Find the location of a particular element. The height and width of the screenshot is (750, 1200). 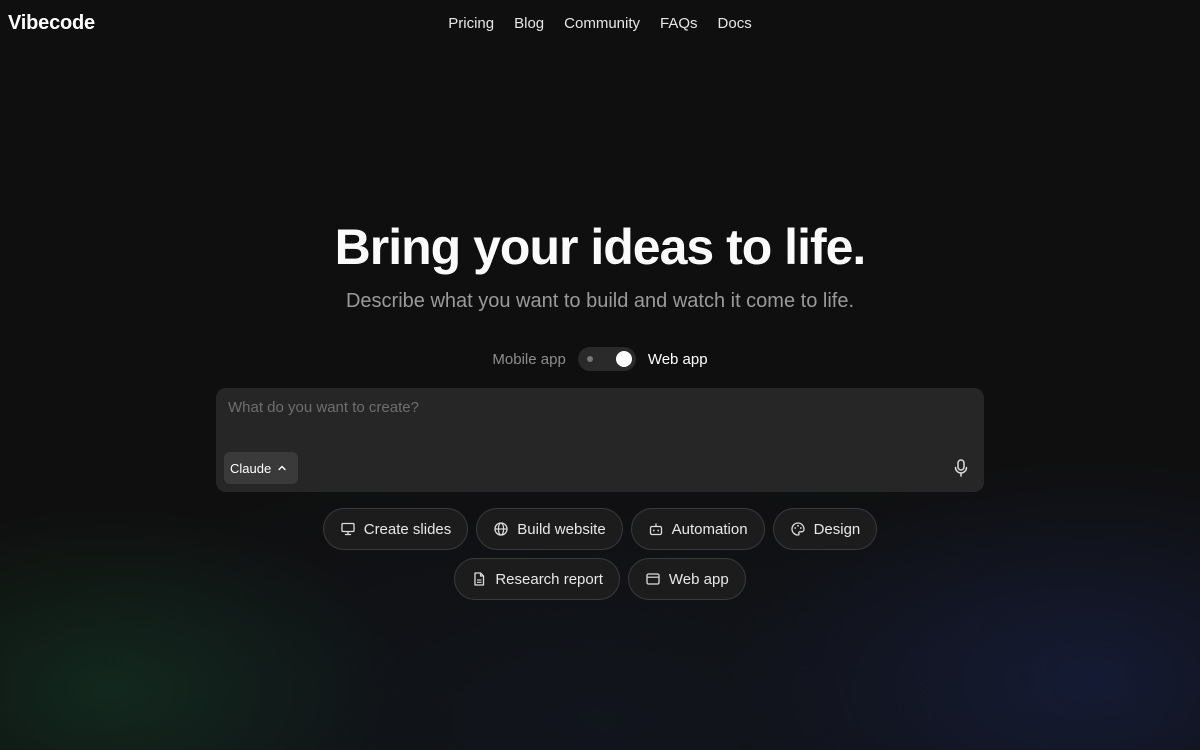

nav-link-docs: Docs is located at coordinates (735, 23).